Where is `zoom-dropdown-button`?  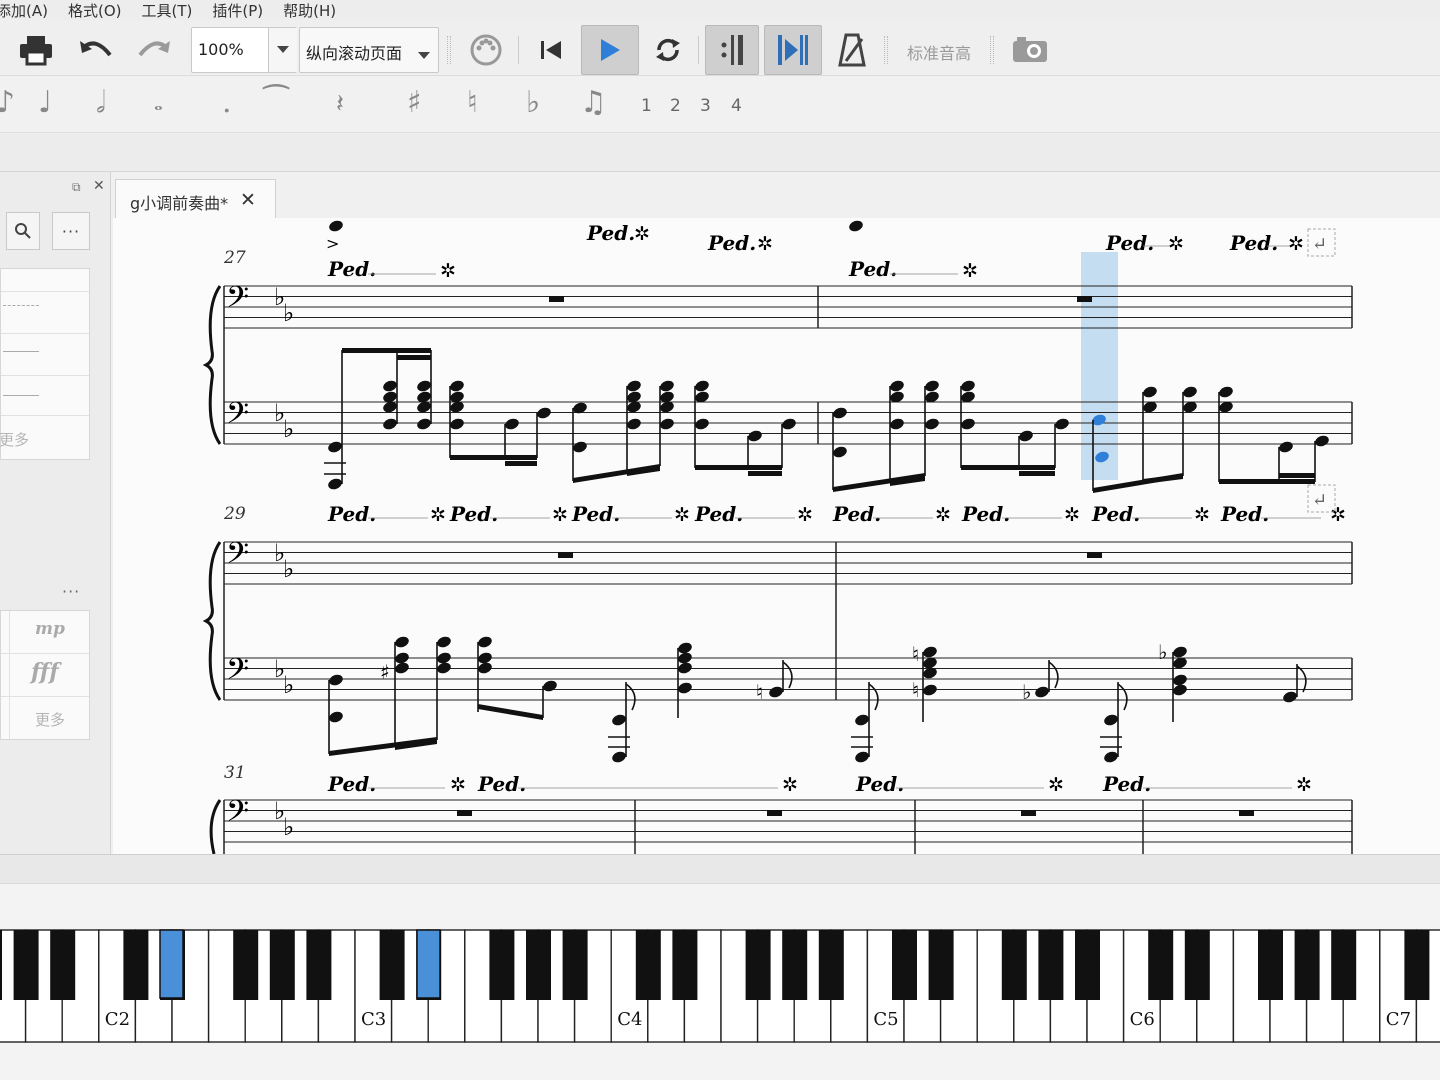 zoom-dropdown-button is located at coordinates (282, 50).